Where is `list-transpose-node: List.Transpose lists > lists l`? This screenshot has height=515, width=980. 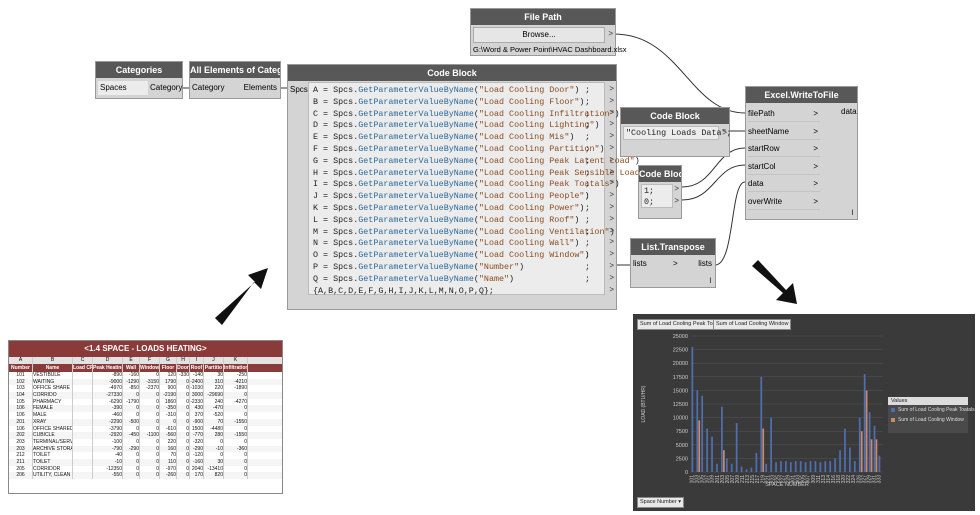 list-transpose-node: List.Transpose lists > lists l is located at coordinates (673, 263).